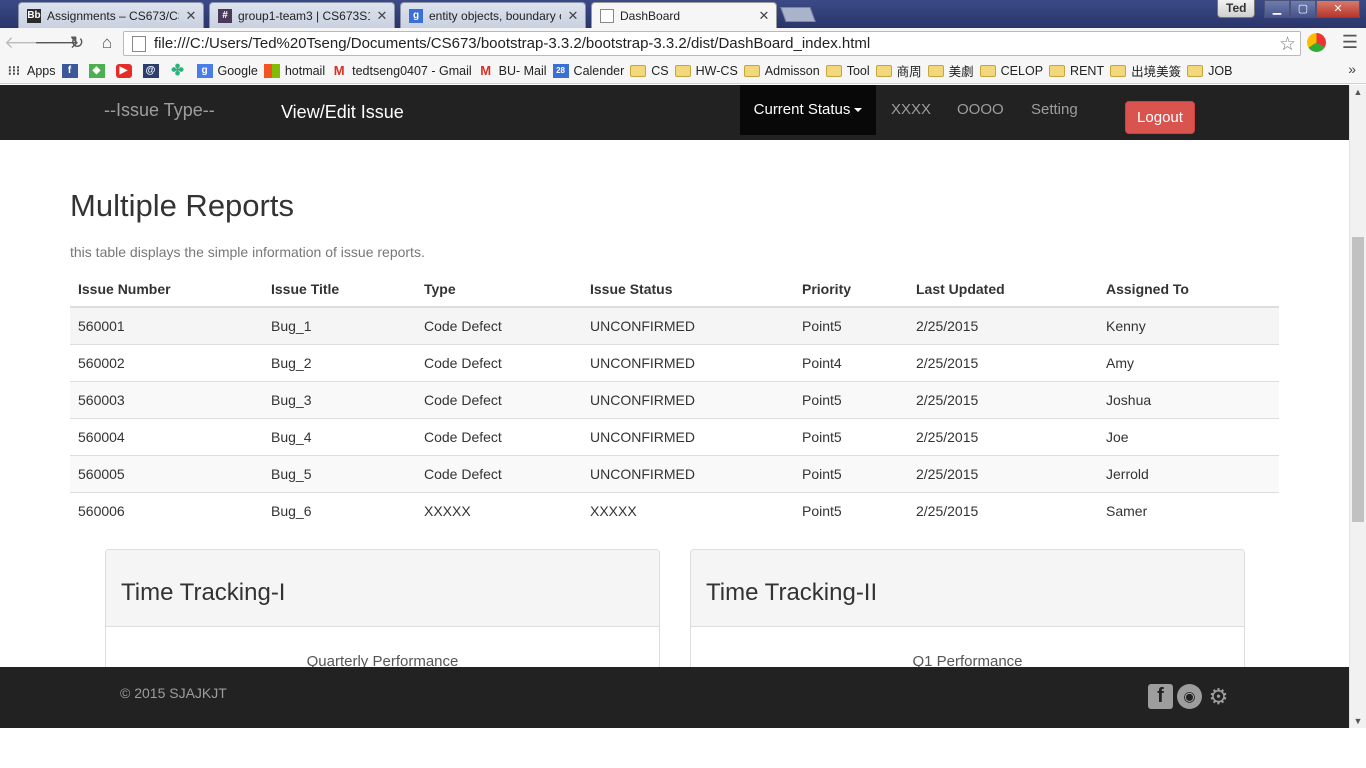 Image resolution: width=1366 pixels, height=768 pixels. I want to click on bookmark-hotmail: hotmail, so click(294, 71).